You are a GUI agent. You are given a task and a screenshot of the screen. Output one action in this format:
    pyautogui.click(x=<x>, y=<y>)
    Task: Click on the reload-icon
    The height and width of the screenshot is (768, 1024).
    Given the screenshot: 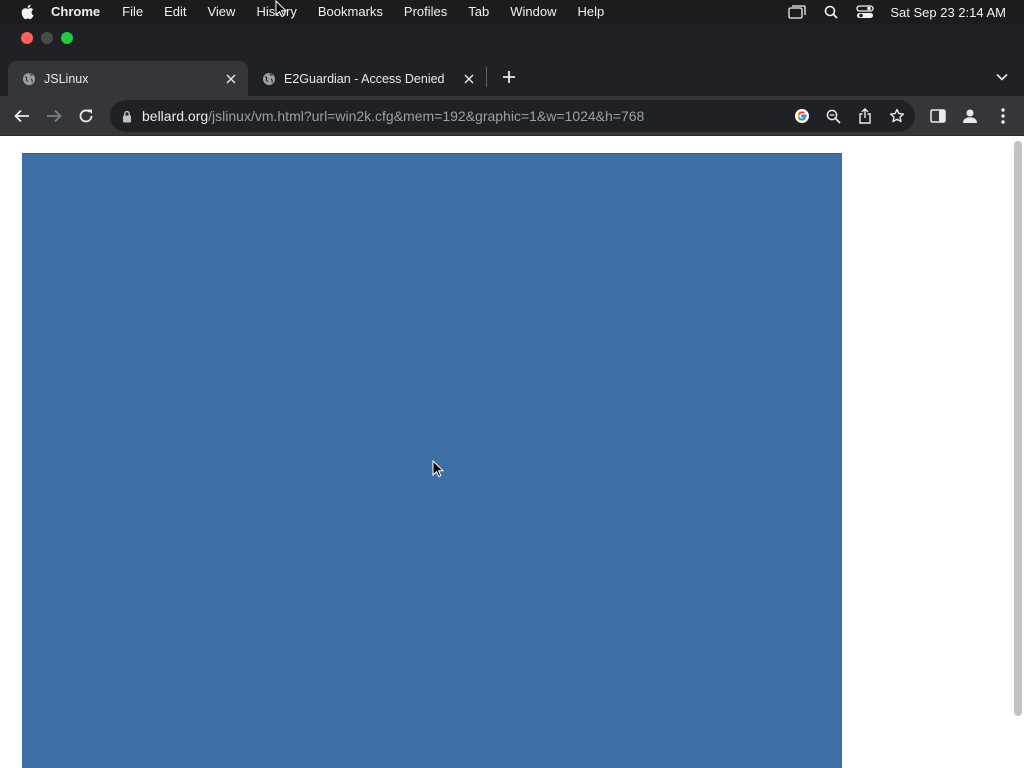 What is the action you would take?
    pyautogui.click(x=86, y=116)
    